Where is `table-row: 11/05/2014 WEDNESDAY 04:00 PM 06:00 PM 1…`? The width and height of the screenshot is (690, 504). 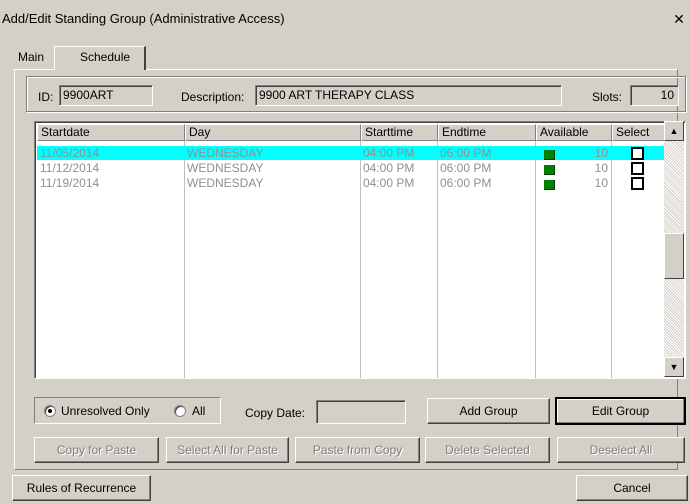 table-row: 11/05/2014 WEDNESDAY 04:00 PM 06:00 PM 1… is located at coordinates (352, 153).